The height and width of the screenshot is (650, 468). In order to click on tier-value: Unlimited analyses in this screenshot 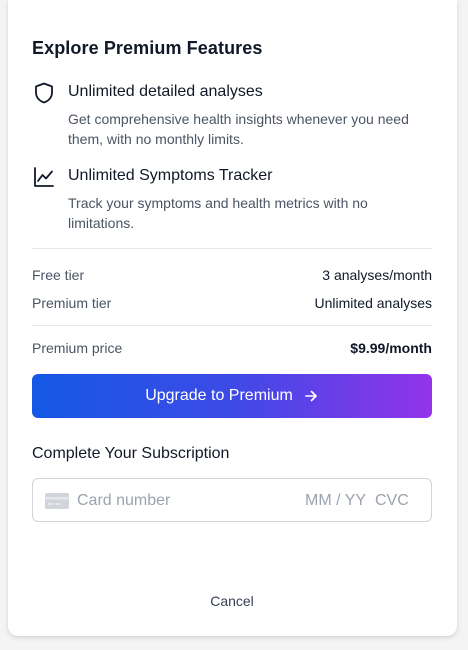, I will do `click(373, 303)`.